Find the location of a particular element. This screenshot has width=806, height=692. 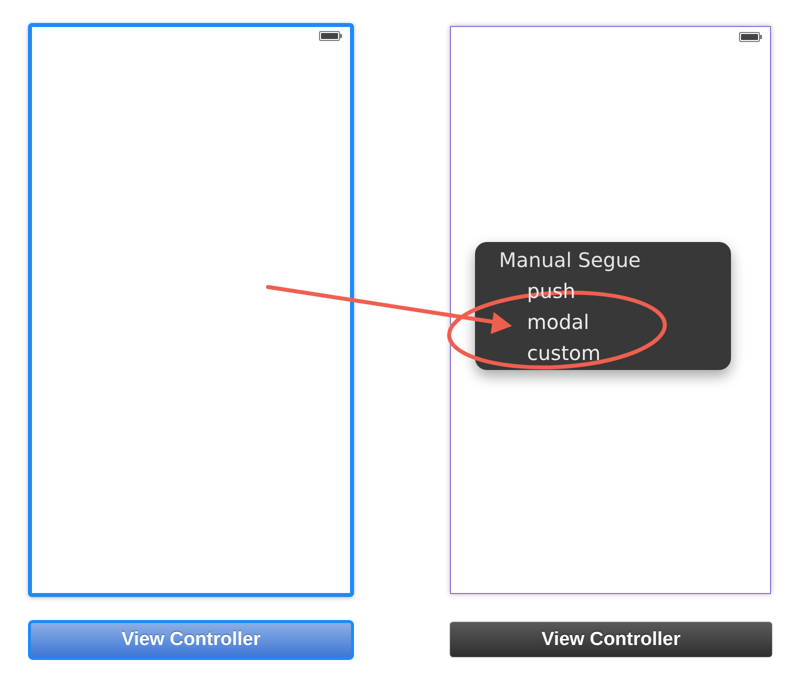

scene-title-bar: View Controller is located at coordinates (611, 639).